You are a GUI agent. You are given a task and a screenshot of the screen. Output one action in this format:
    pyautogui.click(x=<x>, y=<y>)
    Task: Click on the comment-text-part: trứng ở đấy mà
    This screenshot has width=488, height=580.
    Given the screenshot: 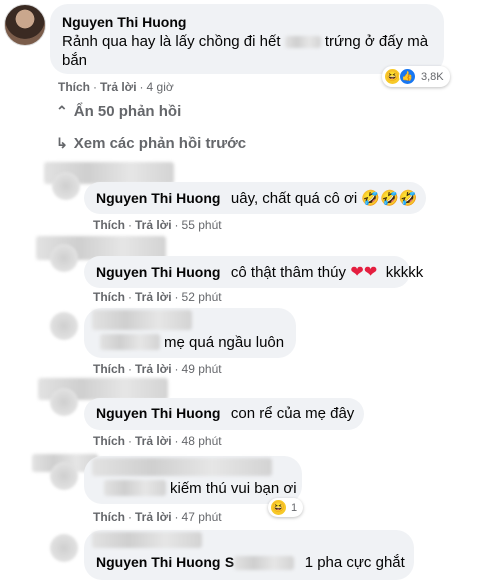 What is the action you would take?
    pyautogui.click(x=376, y=41)
    